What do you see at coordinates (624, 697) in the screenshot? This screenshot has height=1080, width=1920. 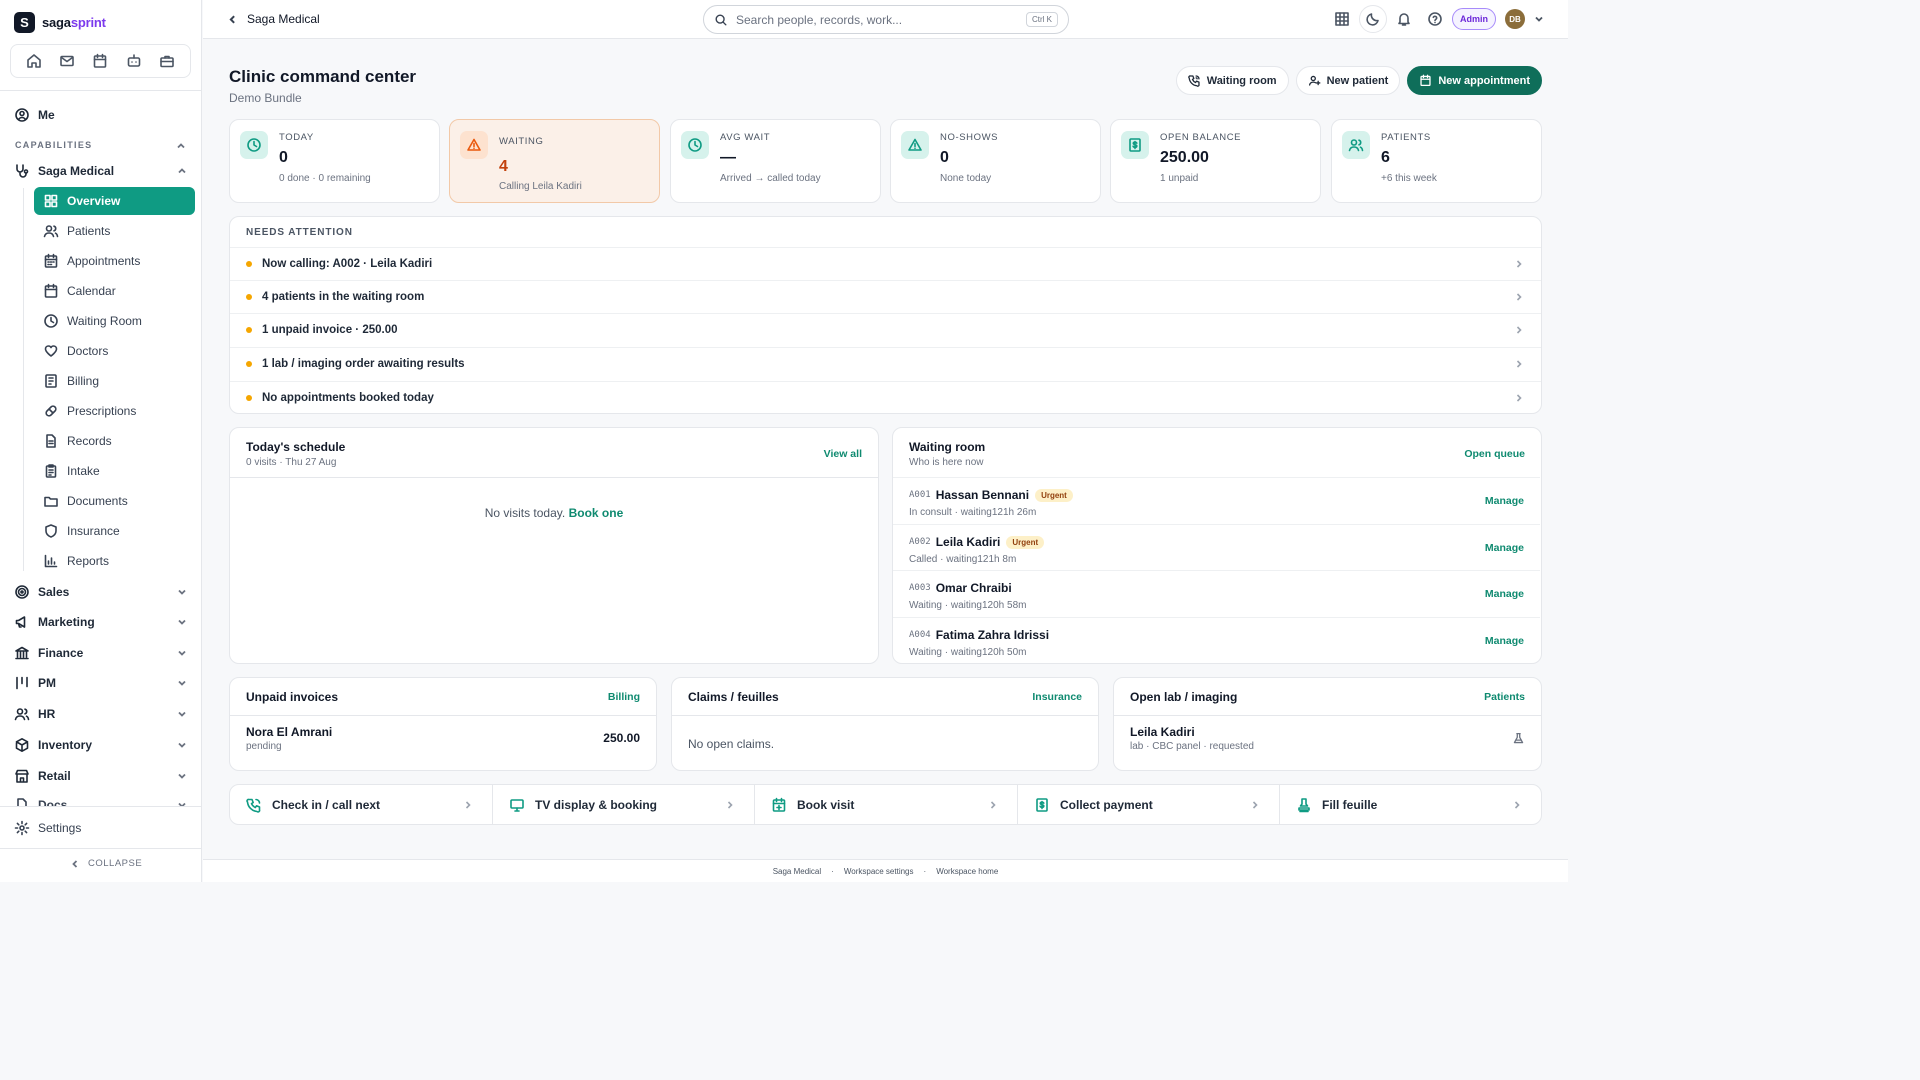 I see `billing-link: Billing` at bounding box center [624, 697].